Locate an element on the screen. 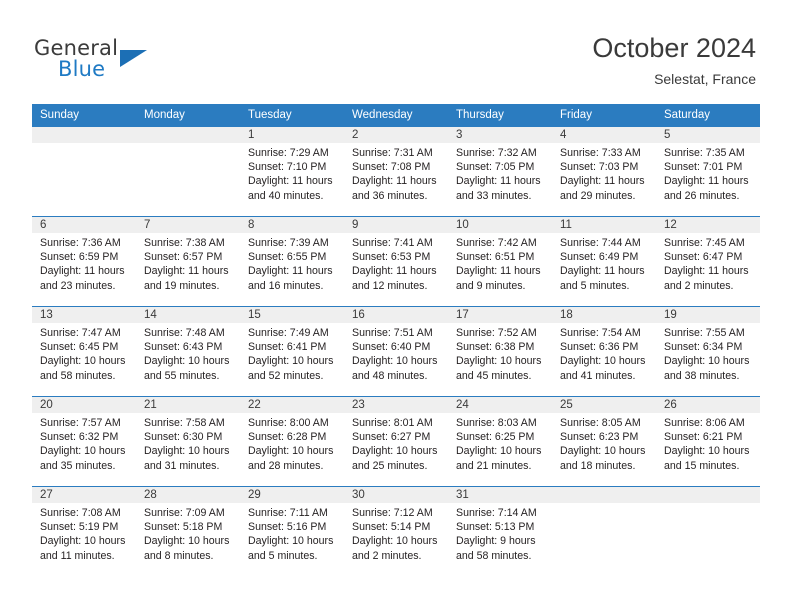 The height and width of the screenshot is (612, 792). daylight-text-line2: and 18 minutes. is located at coordinates (598, 465).